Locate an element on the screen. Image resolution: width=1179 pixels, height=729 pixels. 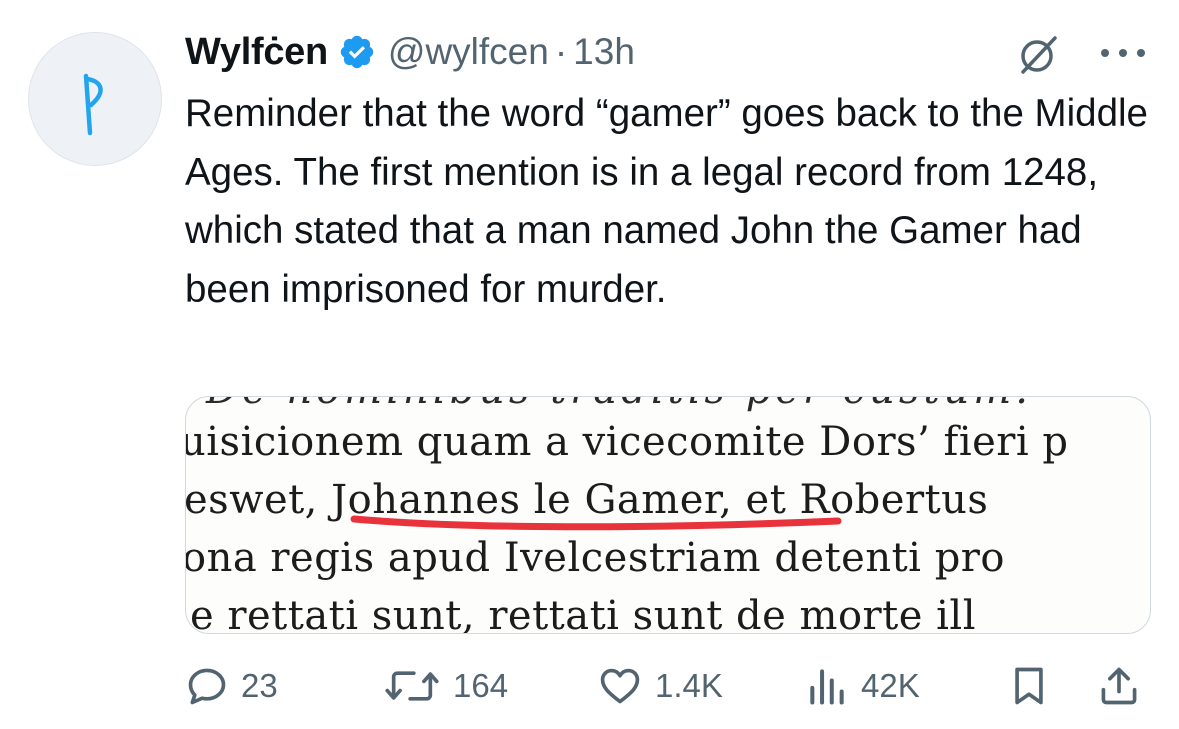
bookmark-button is located at coordinates (1029, 686).